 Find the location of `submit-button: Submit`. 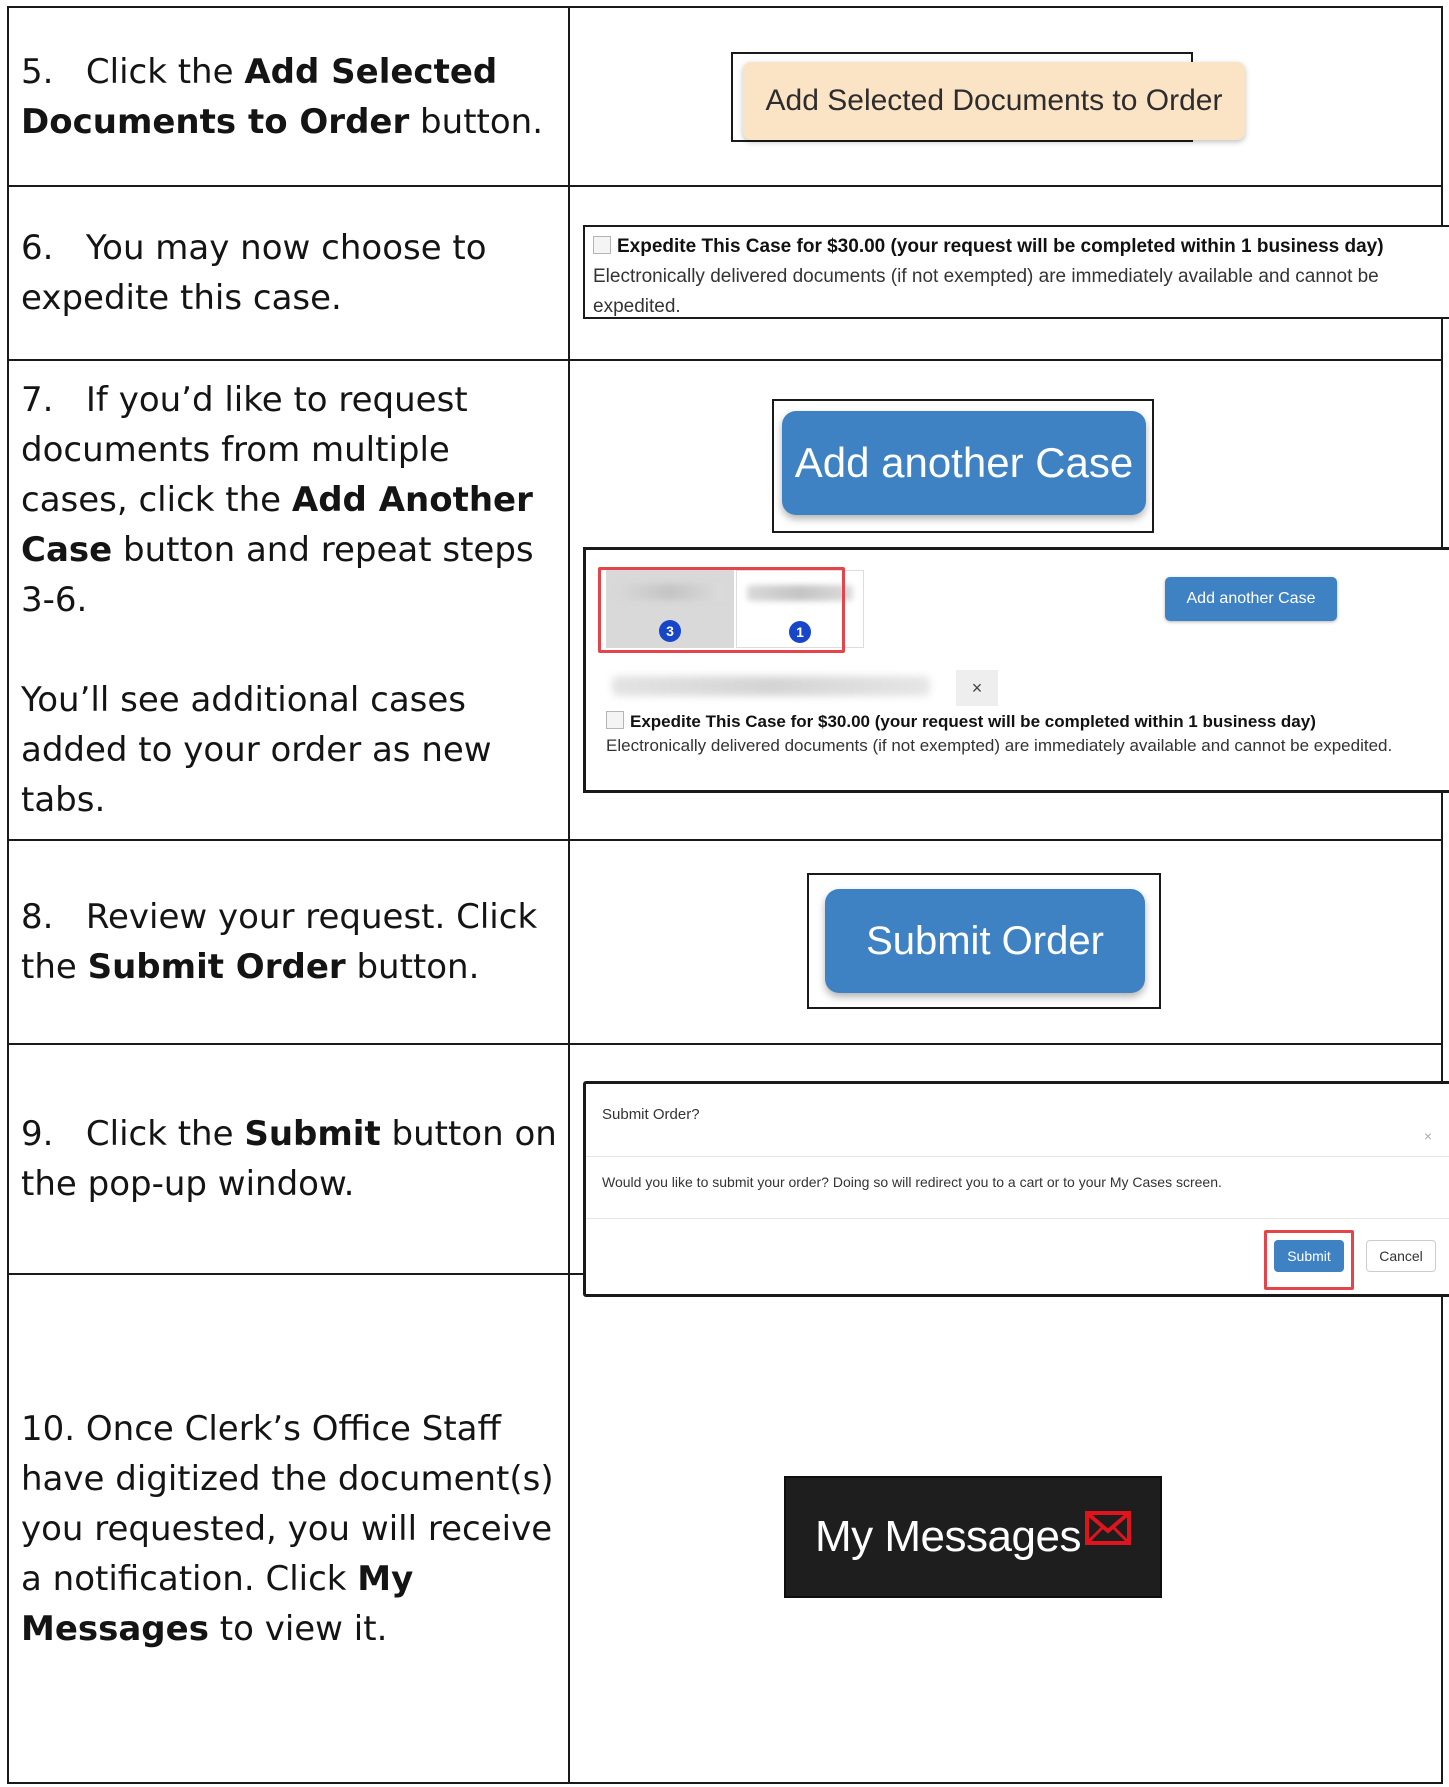

submit-button: Submit is located at coordinates (1309, 1256).